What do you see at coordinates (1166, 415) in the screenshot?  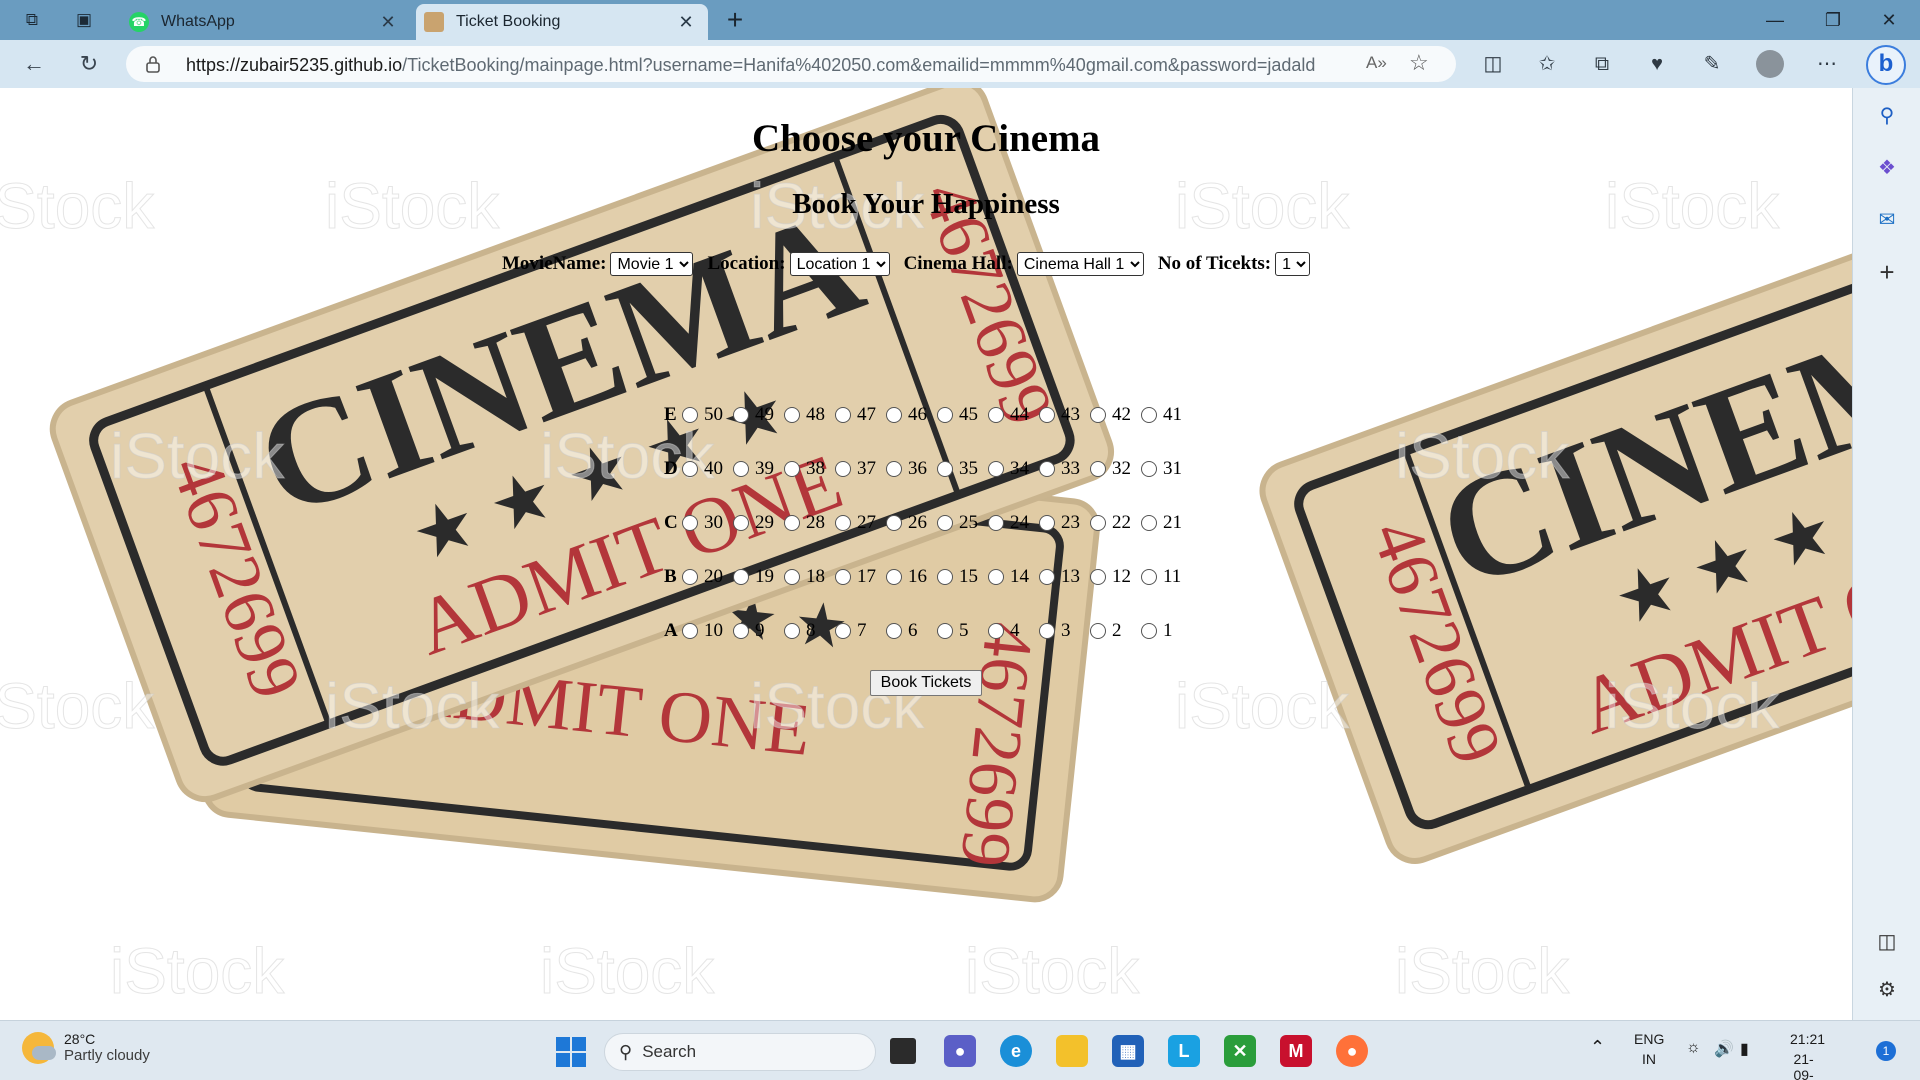 I see `seat-option: 41` at bounding box center [1166, 415].